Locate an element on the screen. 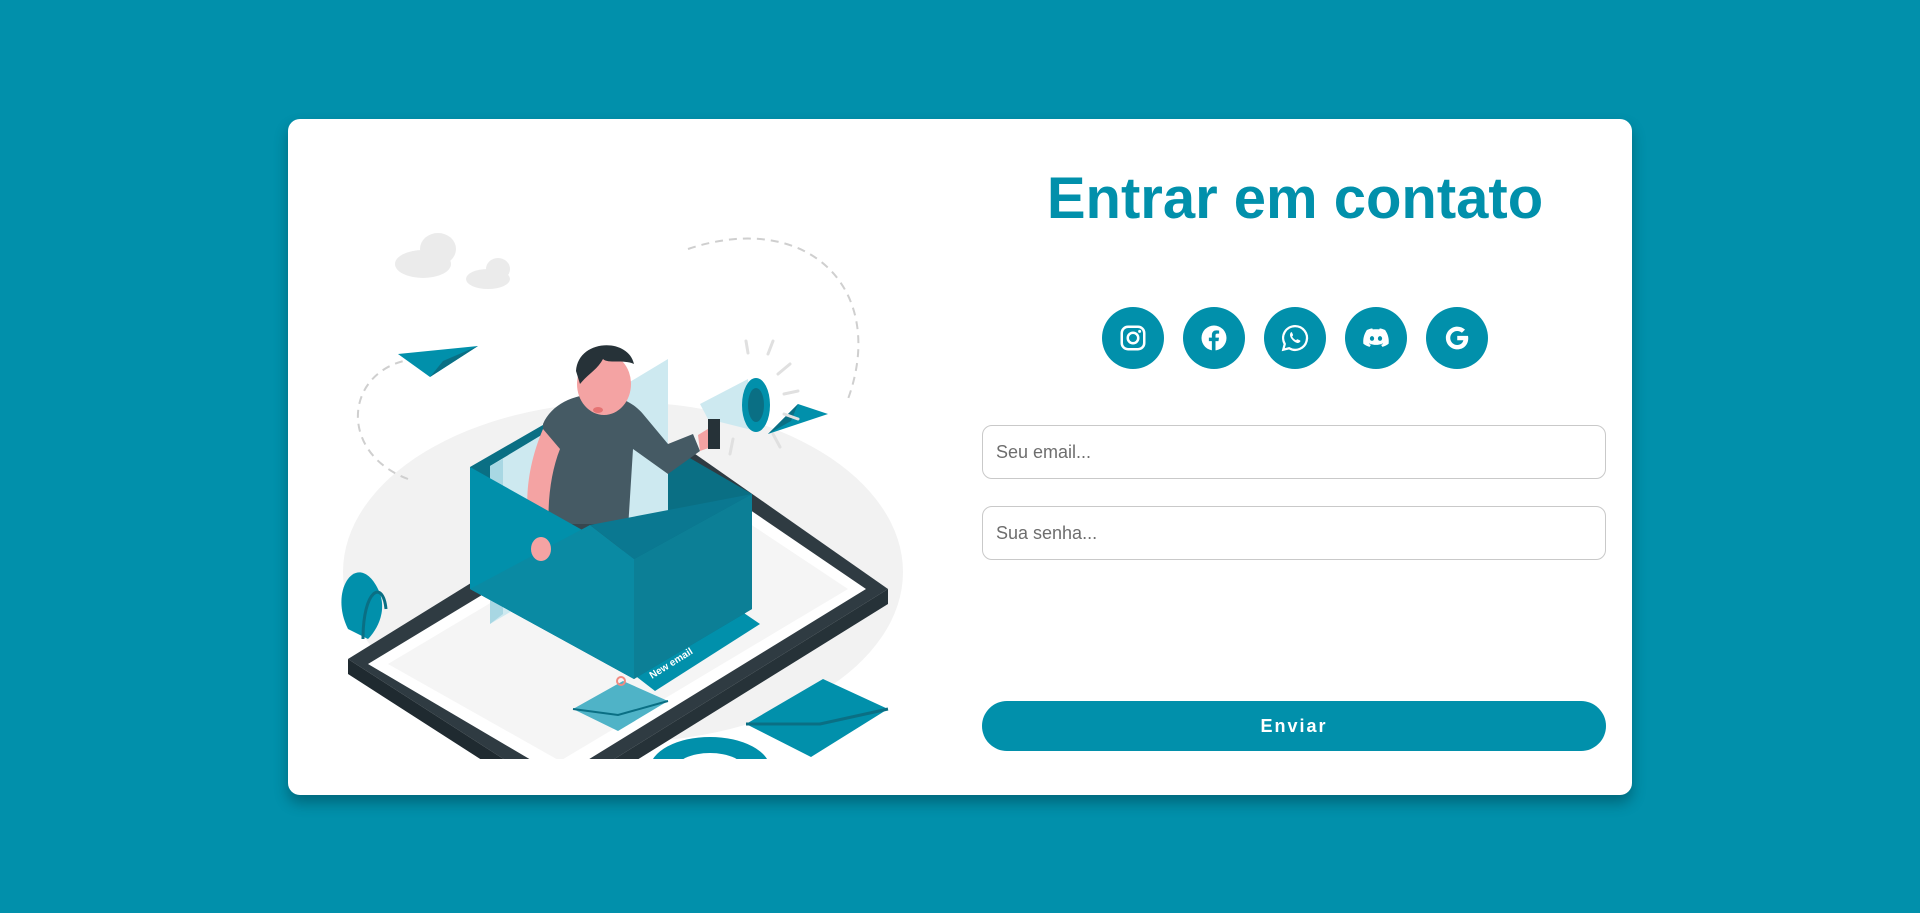 Image resolution: width=1920 pixels, height=913 pixels. whatsapp-button is located at coordinates (1295, 338).